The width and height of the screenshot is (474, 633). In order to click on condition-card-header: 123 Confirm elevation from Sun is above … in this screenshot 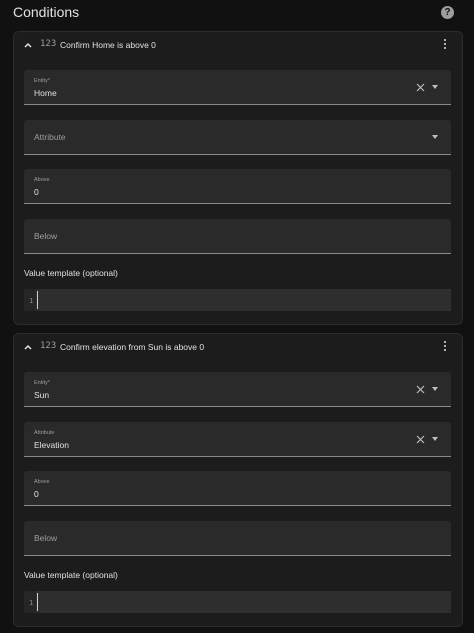, I will do `click(238, 349)`.